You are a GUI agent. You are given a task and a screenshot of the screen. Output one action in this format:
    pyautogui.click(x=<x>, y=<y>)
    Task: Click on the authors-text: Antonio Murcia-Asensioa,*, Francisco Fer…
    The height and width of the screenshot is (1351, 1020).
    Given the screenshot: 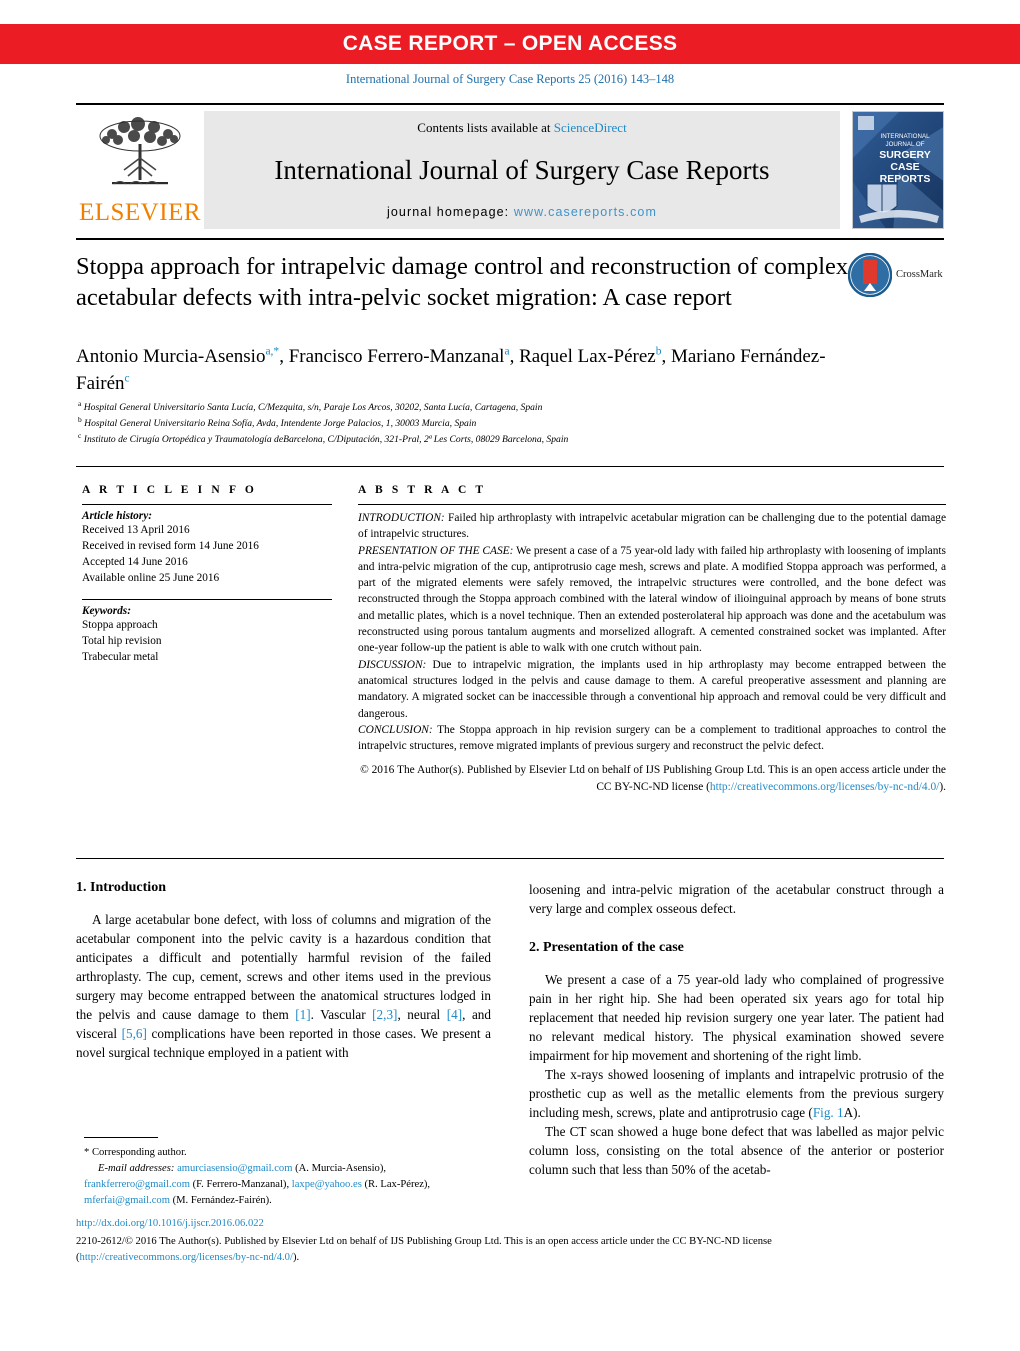 What is the action you would take?
    pyautogui.click(x=451, y=369)
    